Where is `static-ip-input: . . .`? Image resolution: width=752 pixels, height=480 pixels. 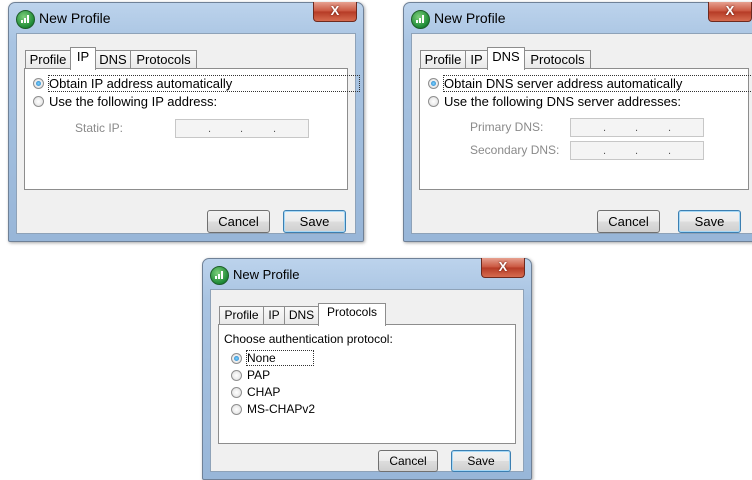 static-ip-input: . . . is located at coordinates (242, 128).